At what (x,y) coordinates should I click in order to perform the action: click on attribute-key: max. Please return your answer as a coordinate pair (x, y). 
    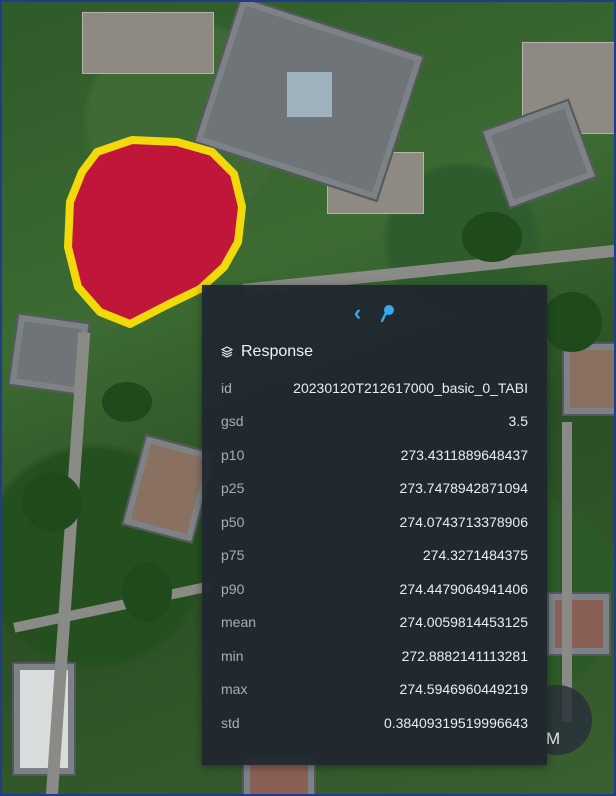
    Looking at the image, I should click on (234, 689).